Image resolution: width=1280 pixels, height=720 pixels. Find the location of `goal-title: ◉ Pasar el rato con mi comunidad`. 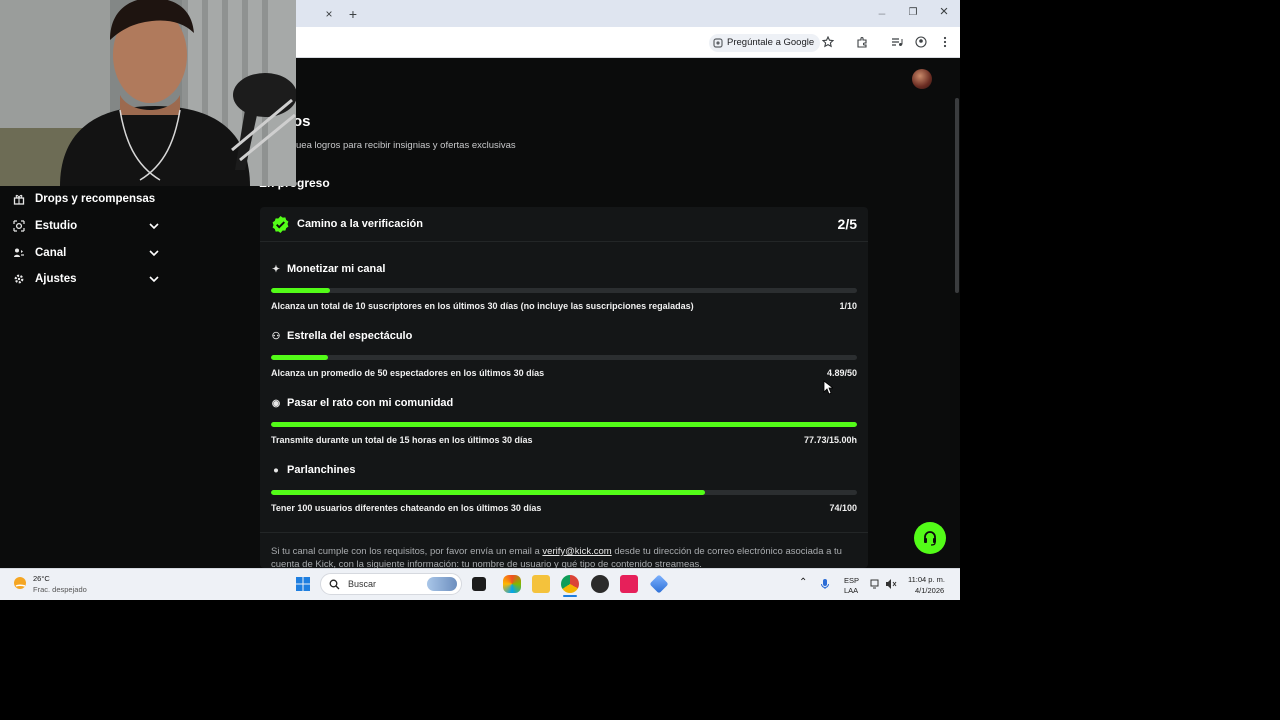

goal-title: ◉ Pasar el rato con mi comunidad is located at coordinates (362, 403).